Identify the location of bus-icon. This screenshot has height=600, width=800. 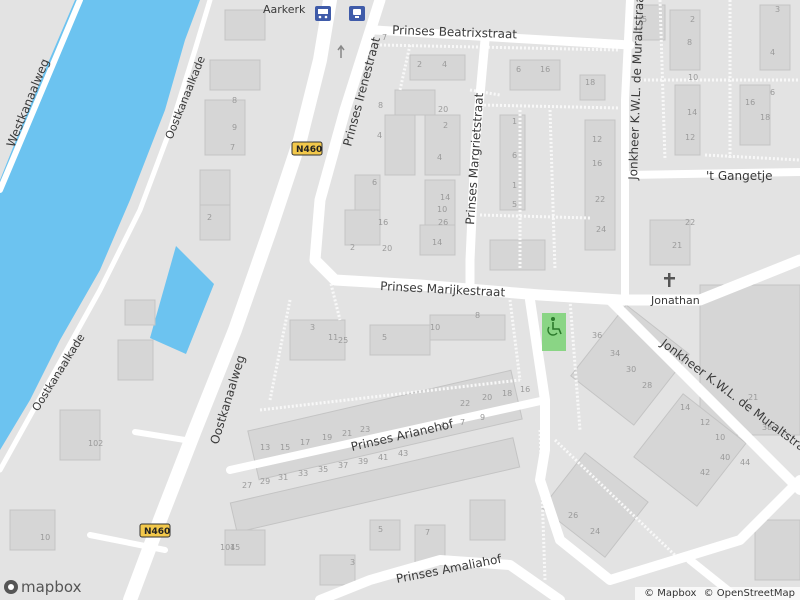
(323, 13).